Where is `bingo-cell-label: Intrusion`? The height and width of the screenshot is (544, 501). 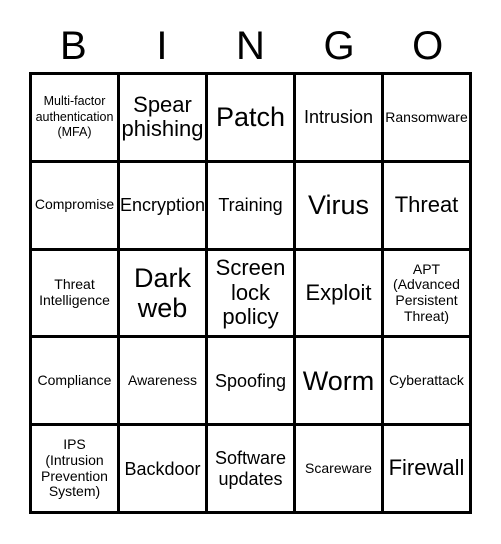 bingo-cell-label: Intrusion is located at coordinates (338, 117).